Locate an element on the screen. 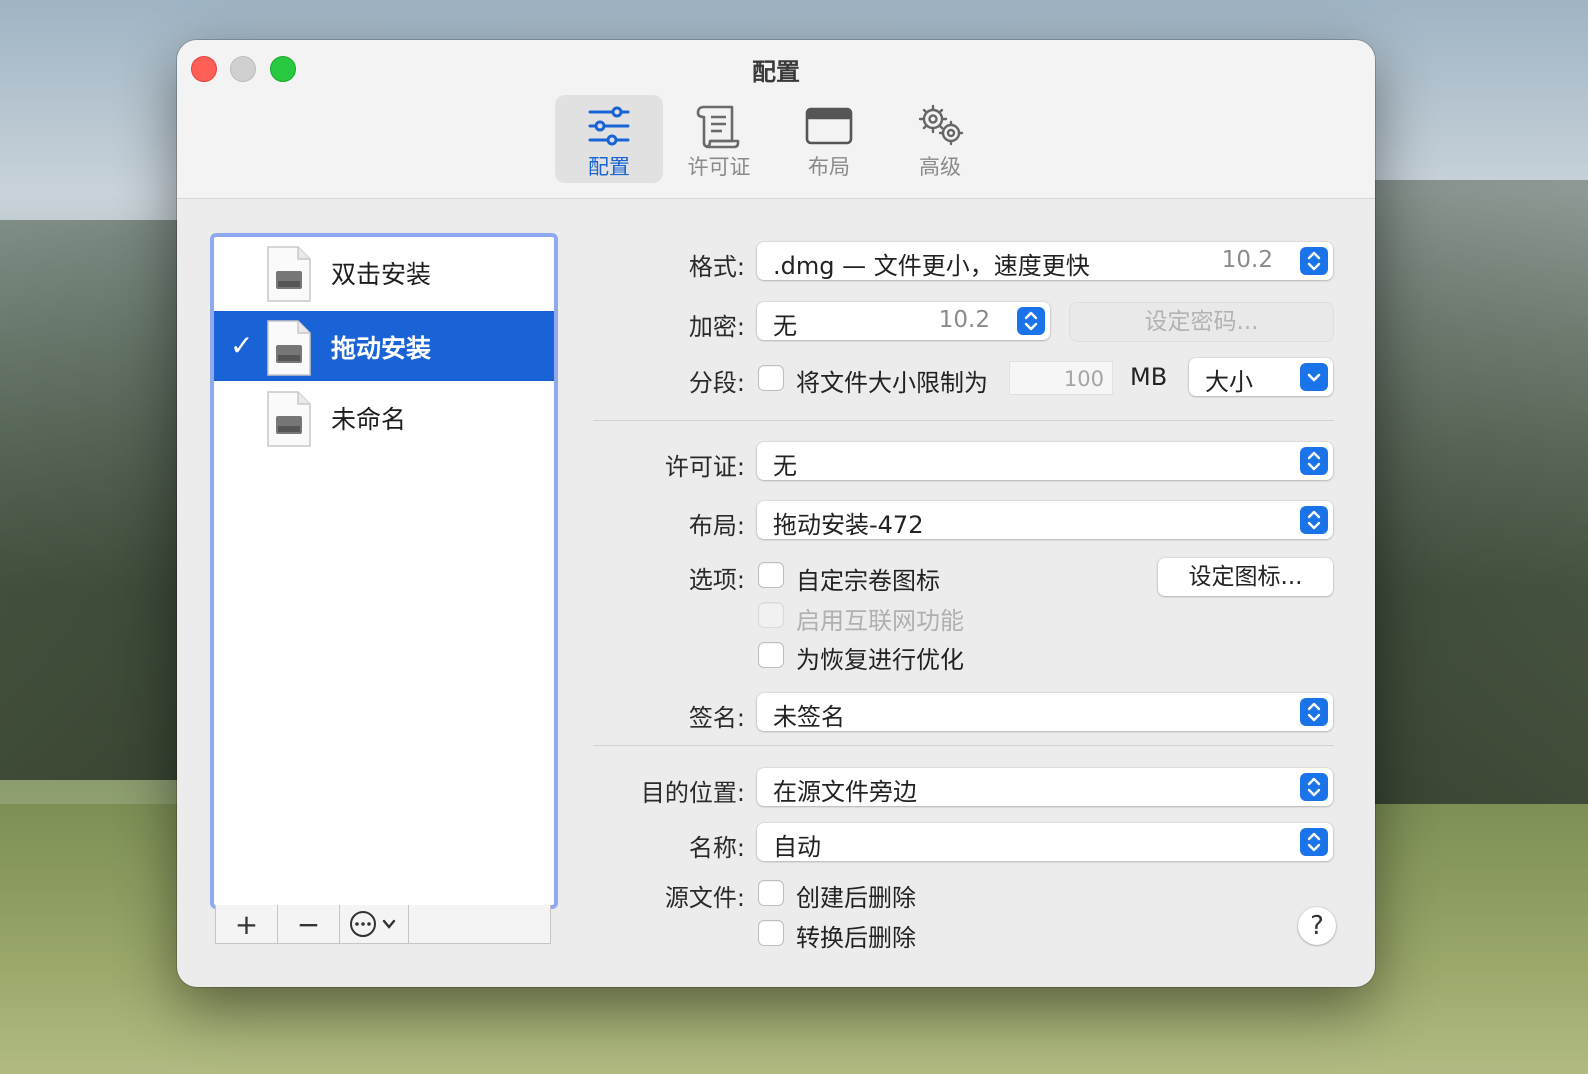 The height and width of the screenshot is (1074, 1588). list-button-bar: + − is located at coordinates (383, 924).